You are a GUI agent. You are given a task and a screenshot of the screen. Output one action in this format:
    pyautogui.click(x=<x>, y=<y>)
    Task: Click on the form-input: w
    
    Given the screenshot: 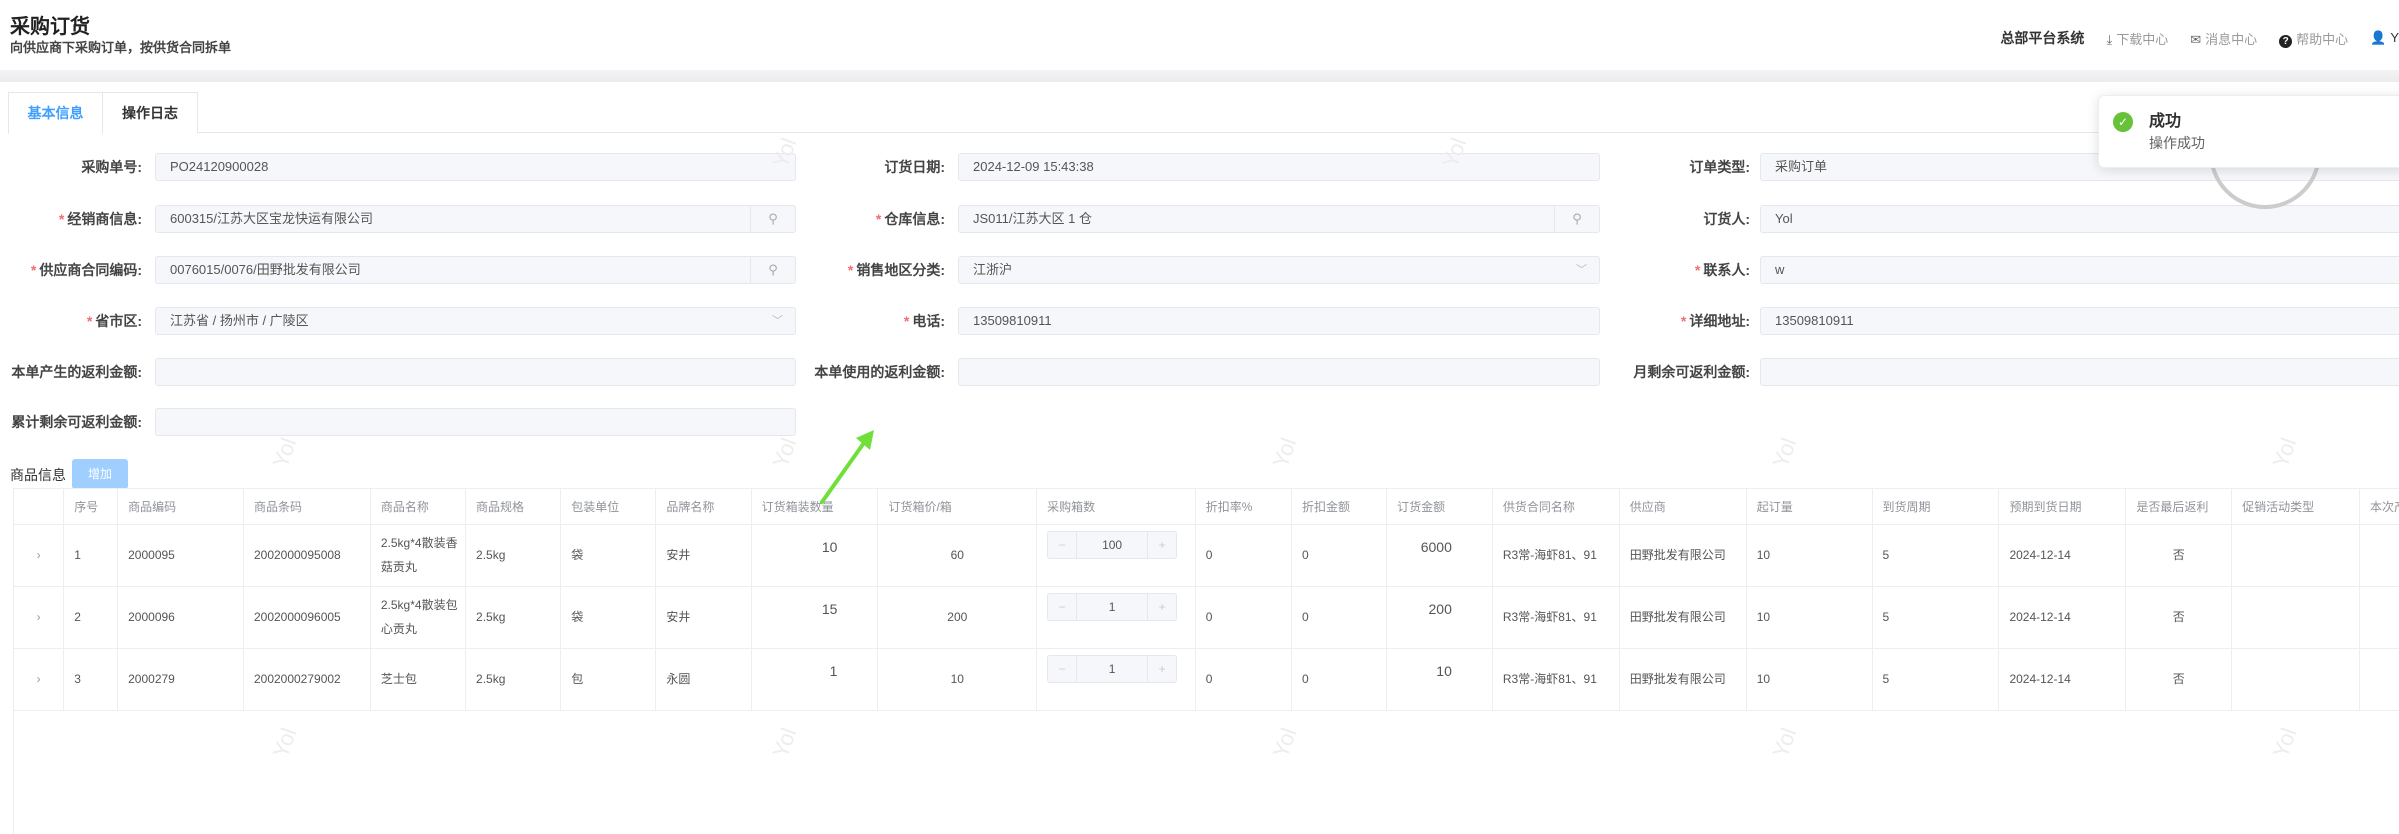 What is the action you would take?
    pyautogui.click(x=2079, y=270)
    